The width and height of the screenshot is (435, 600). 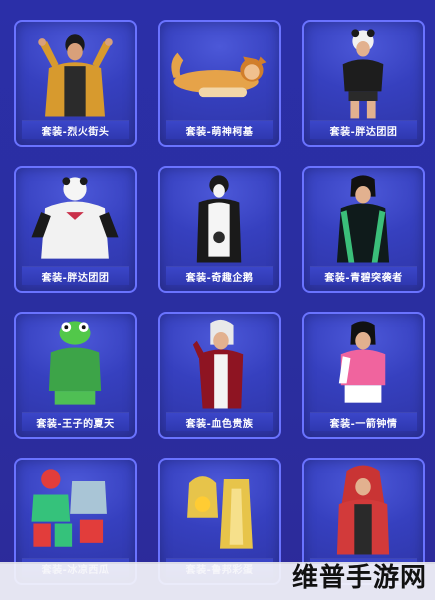 I want to click on outfit-label: 套装-一箭钟情, so click(x=363, y=421).